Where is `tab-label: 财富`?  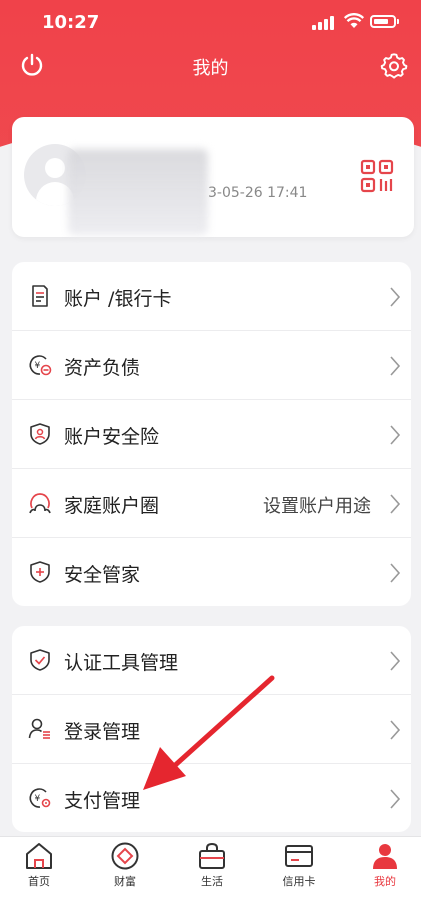
tab-label: 财富 is located at coordinates (125, 881).